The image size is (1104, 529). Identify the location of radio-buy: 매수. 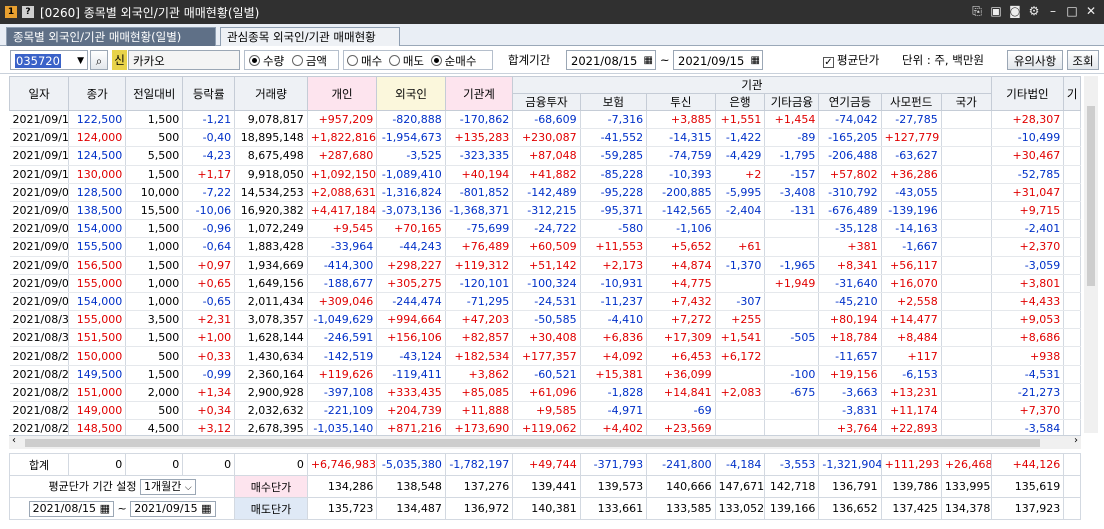
(364, 61).